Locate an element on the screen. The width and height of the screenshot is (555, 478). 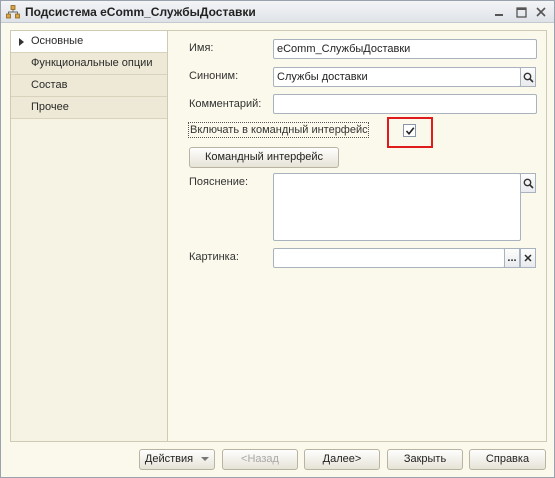
synonym-label: Синоним: is located at coordinates (214, 76).